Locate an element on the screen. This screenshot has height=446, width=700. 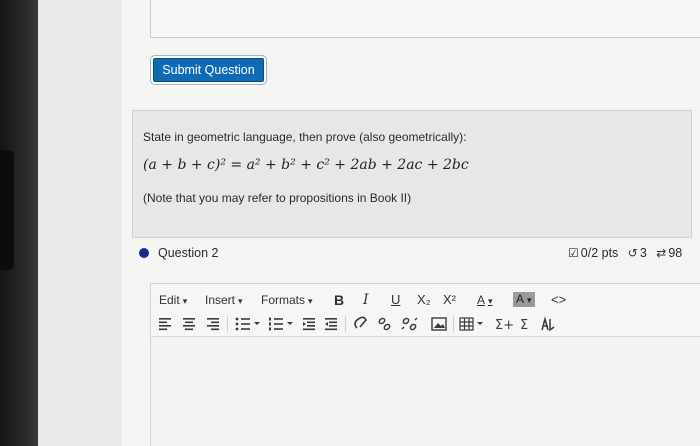
italic-button: I is located at coordinates (366, 300).